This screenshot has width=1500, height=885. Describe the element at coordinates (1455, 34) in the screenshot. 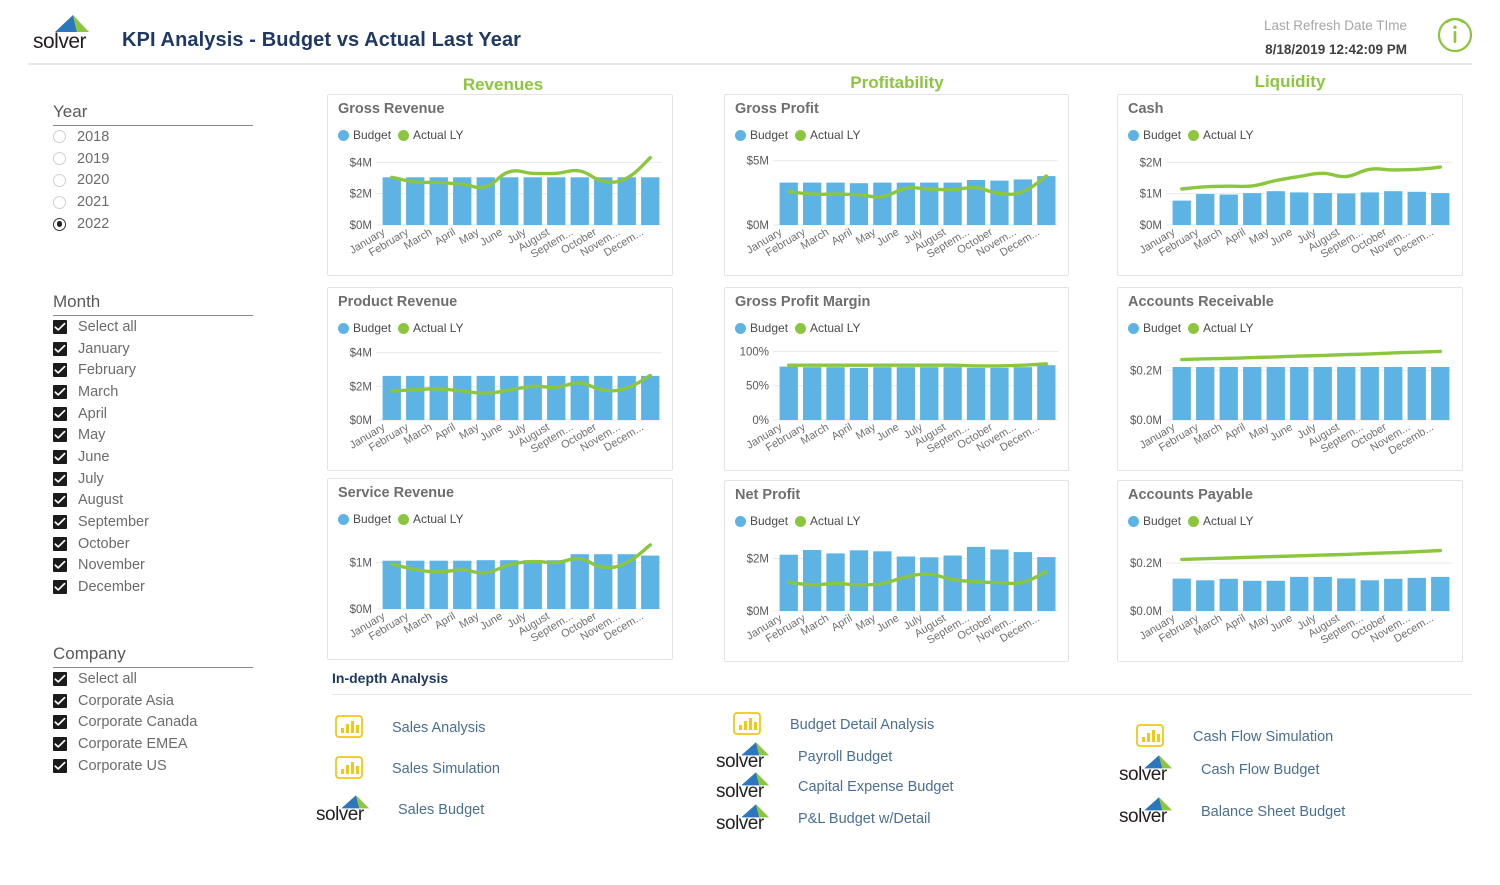

I see `info-circle-icon` at that location.